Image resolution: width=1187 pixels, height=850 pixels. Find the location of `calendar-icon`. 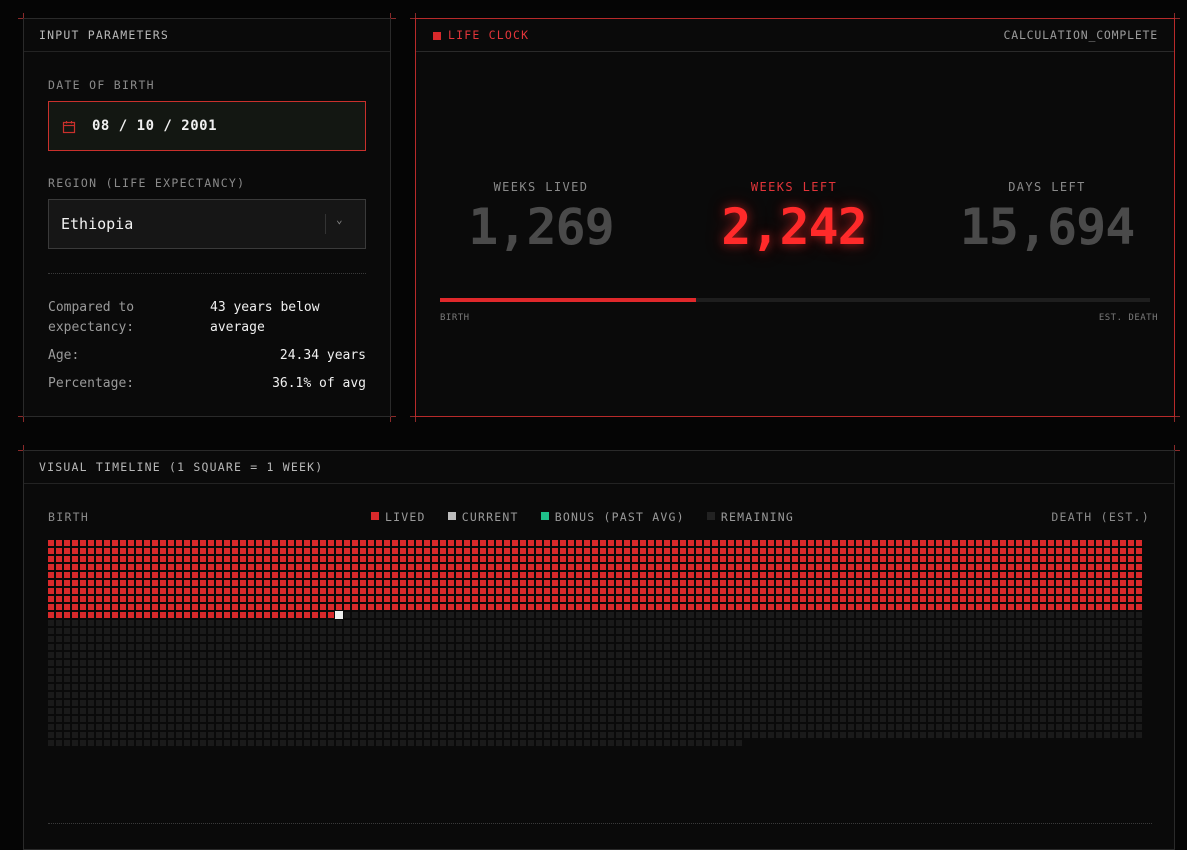

calendar-icon is located at coordinates (69, 128).